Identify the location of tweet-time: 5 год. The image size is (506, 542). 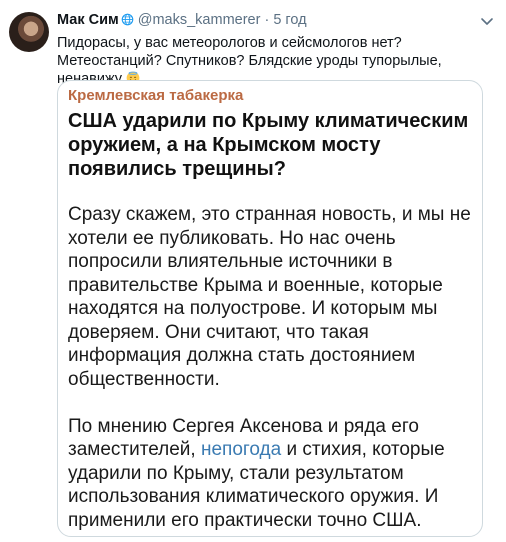
(289, 20).